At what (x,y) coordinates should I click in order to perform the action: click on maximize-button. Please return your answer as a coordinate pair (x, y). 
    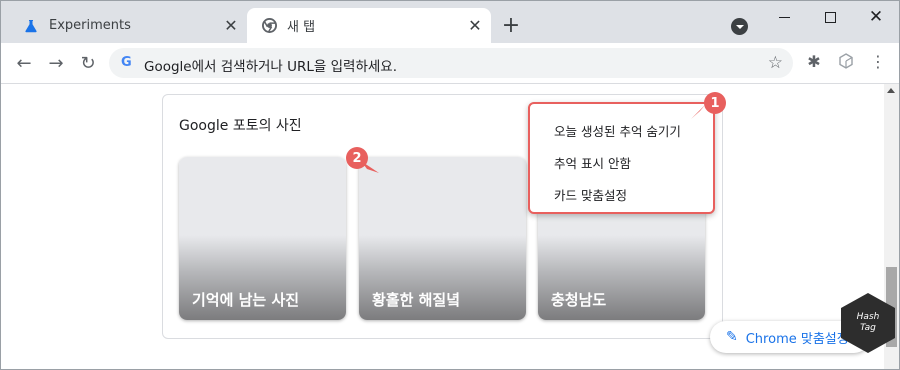
    Looking at the image, I should click on (830, 17).